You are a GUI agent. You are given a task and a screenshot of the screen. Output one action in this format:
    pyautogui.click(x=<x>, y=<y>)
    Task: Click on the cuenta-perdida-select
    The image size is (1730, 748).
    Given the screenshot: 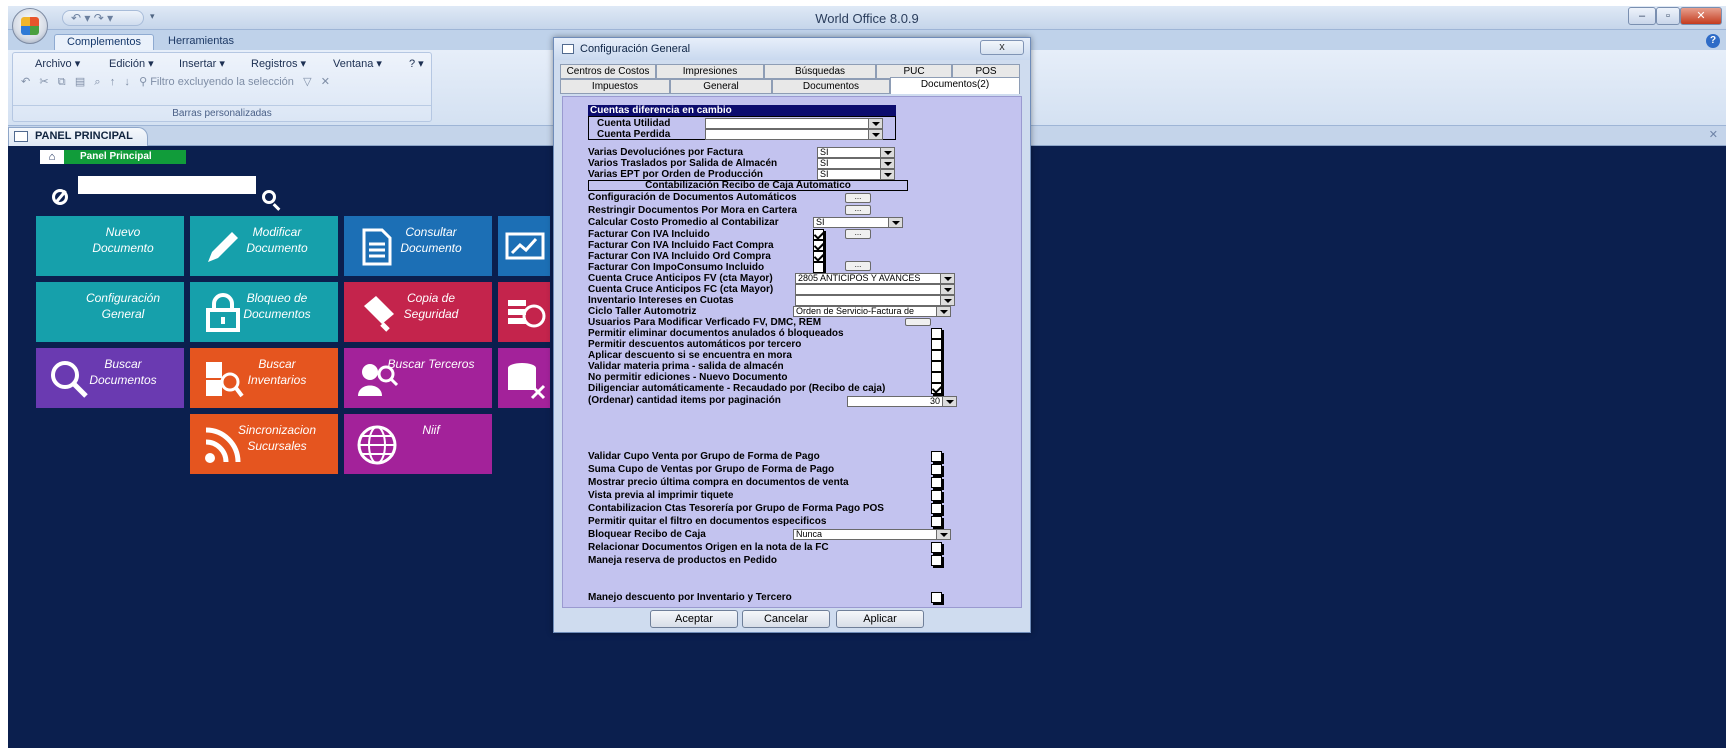 What is the action you would take?
    pyautogui.click(x=794, y=134)
    